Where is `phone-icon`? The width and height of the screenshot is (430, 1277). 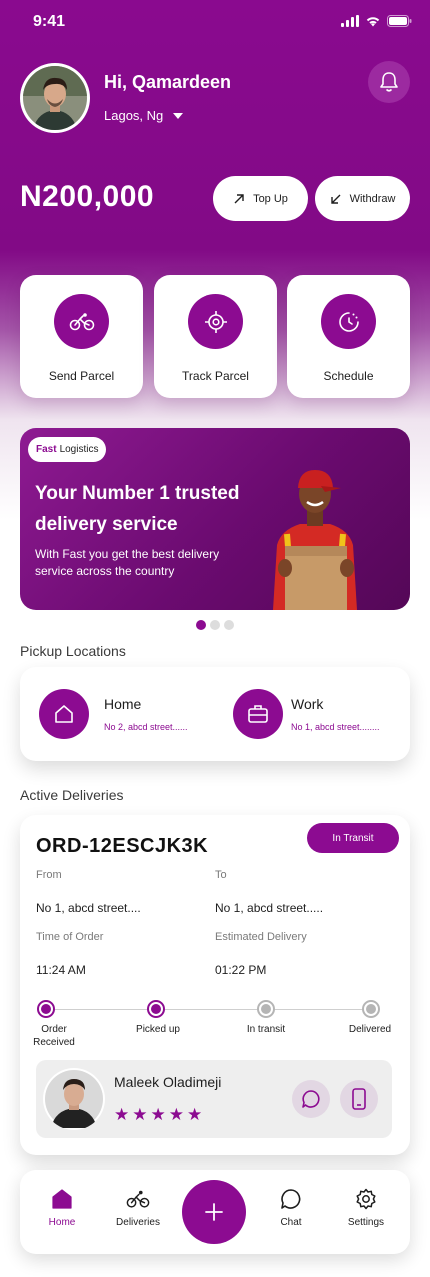 phone-icon is located at coordinates (359, 1099).